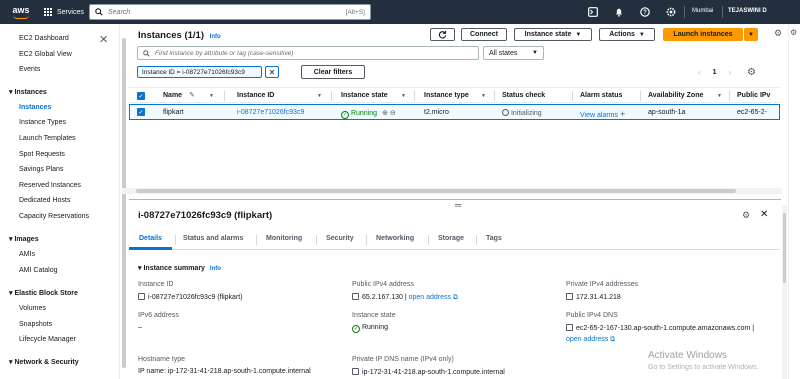 The width and height of the screenshot is (800, 379). Describe the element at coordinates (599, 115) in the screenshot. I see `view-alarms-link: View alarms` at that location.